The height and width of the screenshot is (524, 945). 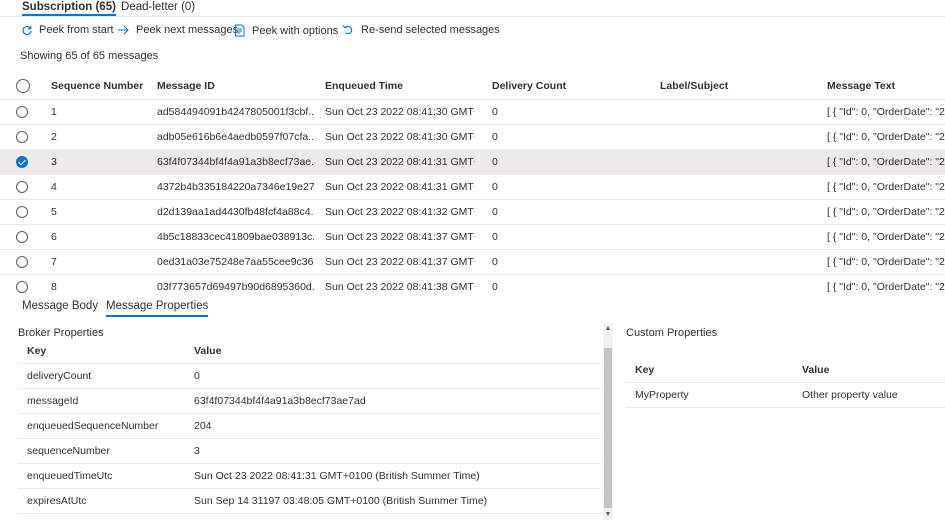 I want to click on property-key: enqueuedSequenceNumber, so click(x=93, y=426).